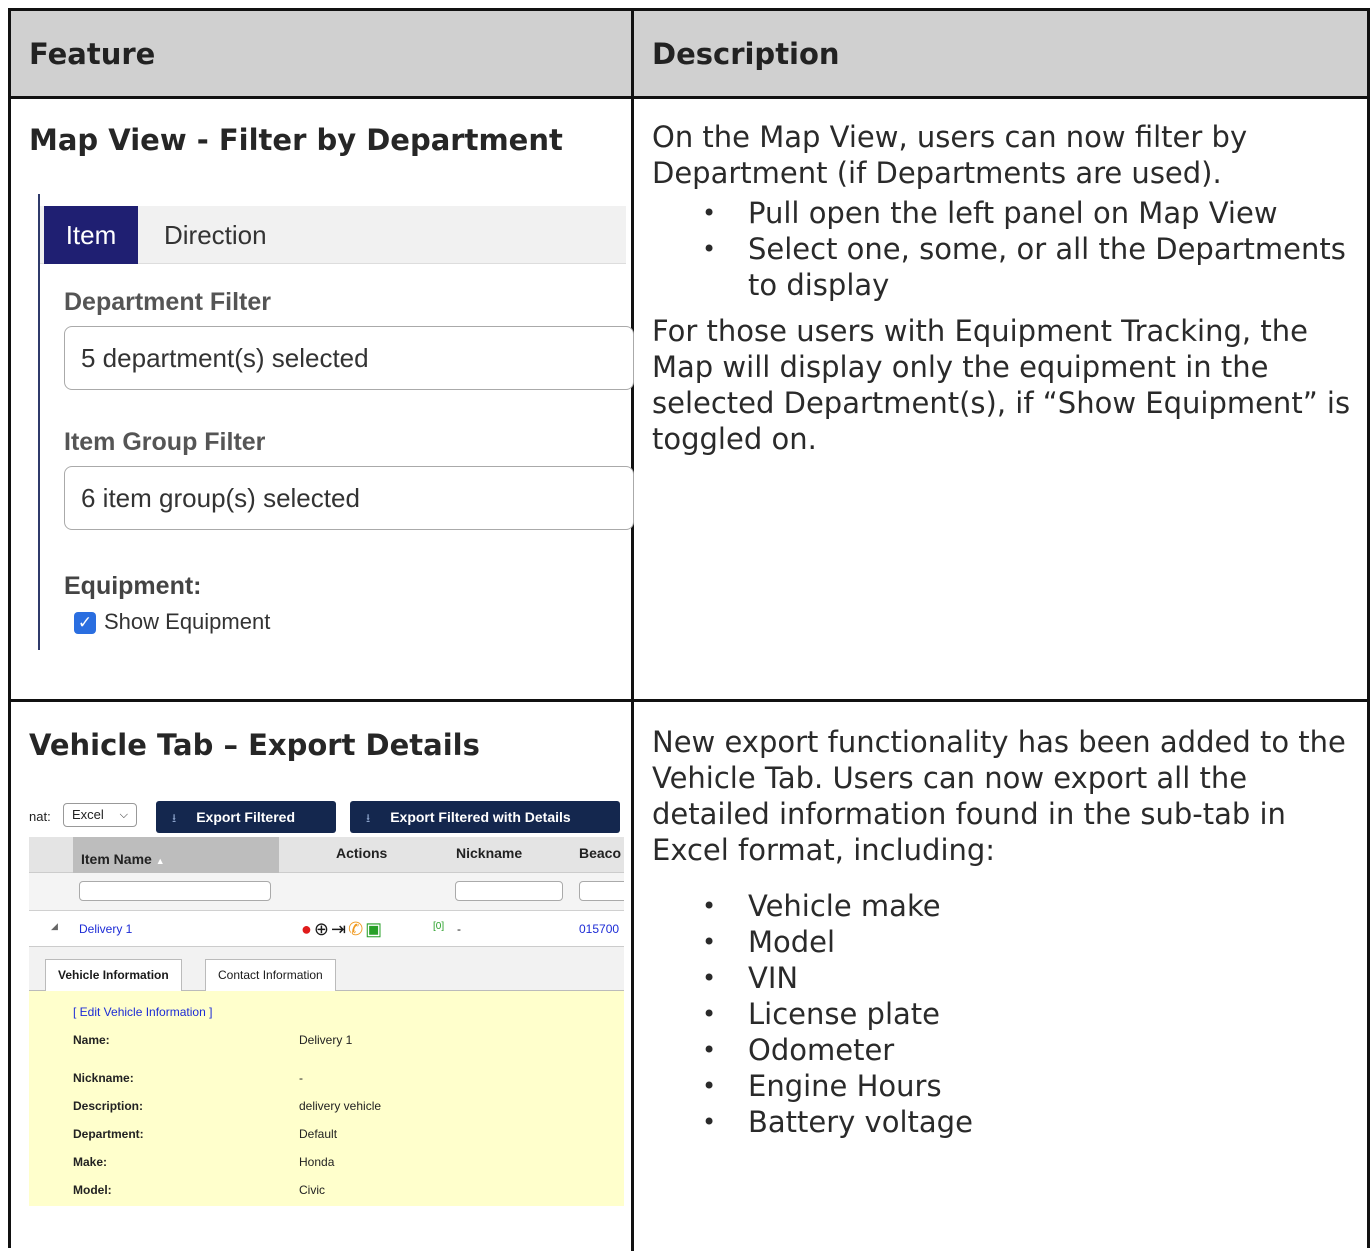 This screenshot has height=1251, width=1372. What do you see at coordinates (599, 929) in the screenshot?
I see `beacon-value: 015700` at bounding box center [599, 929].